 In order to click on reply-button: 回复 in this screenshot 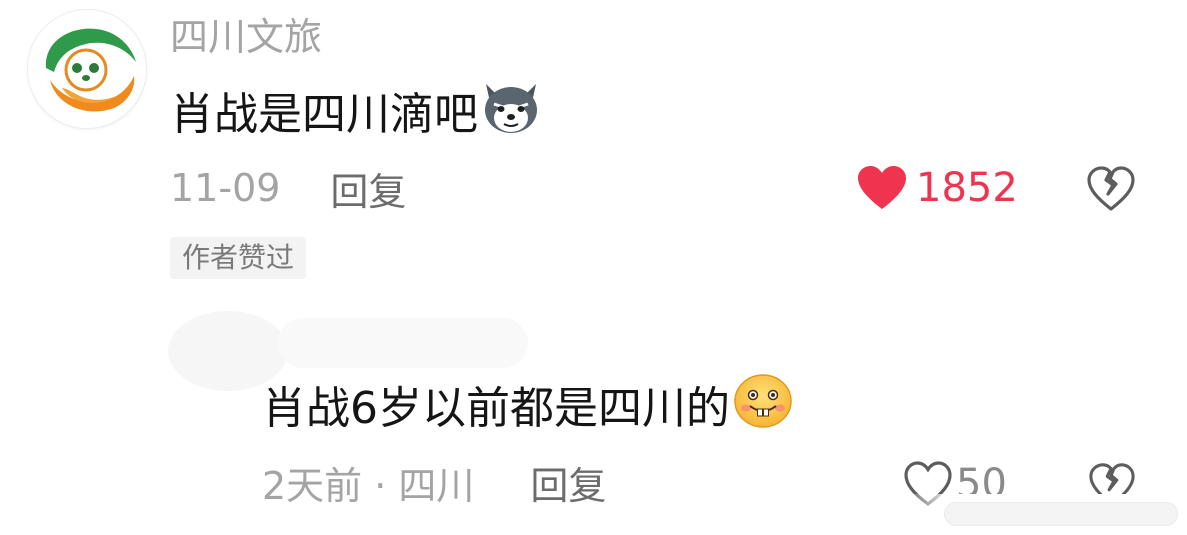, I will do `click(368, 188)`.